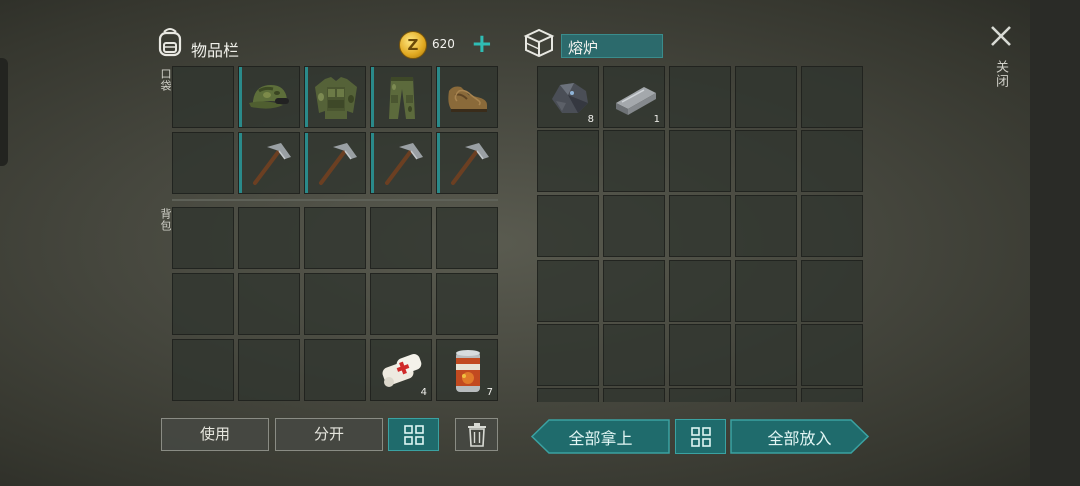 The height and width of the screenshot is (486, 1080). What do you see at coordinates (4, 112) in the screenshot?
I see `left-edge-notch` at bounding box center [4, 112].